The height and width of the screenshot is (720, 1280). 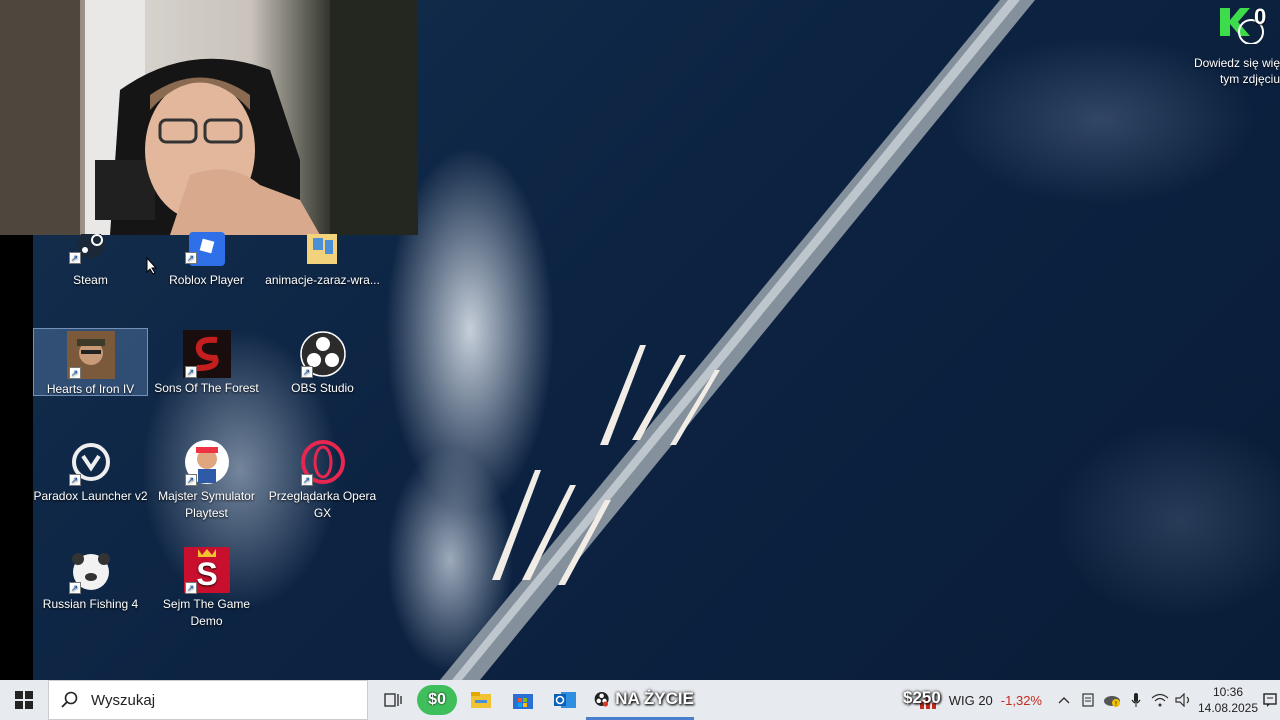 What do you see at coordinates (1228, 708) in the screenshot?
I see `clock-date: 14.08.2025` at bounding box center [1228, 708].